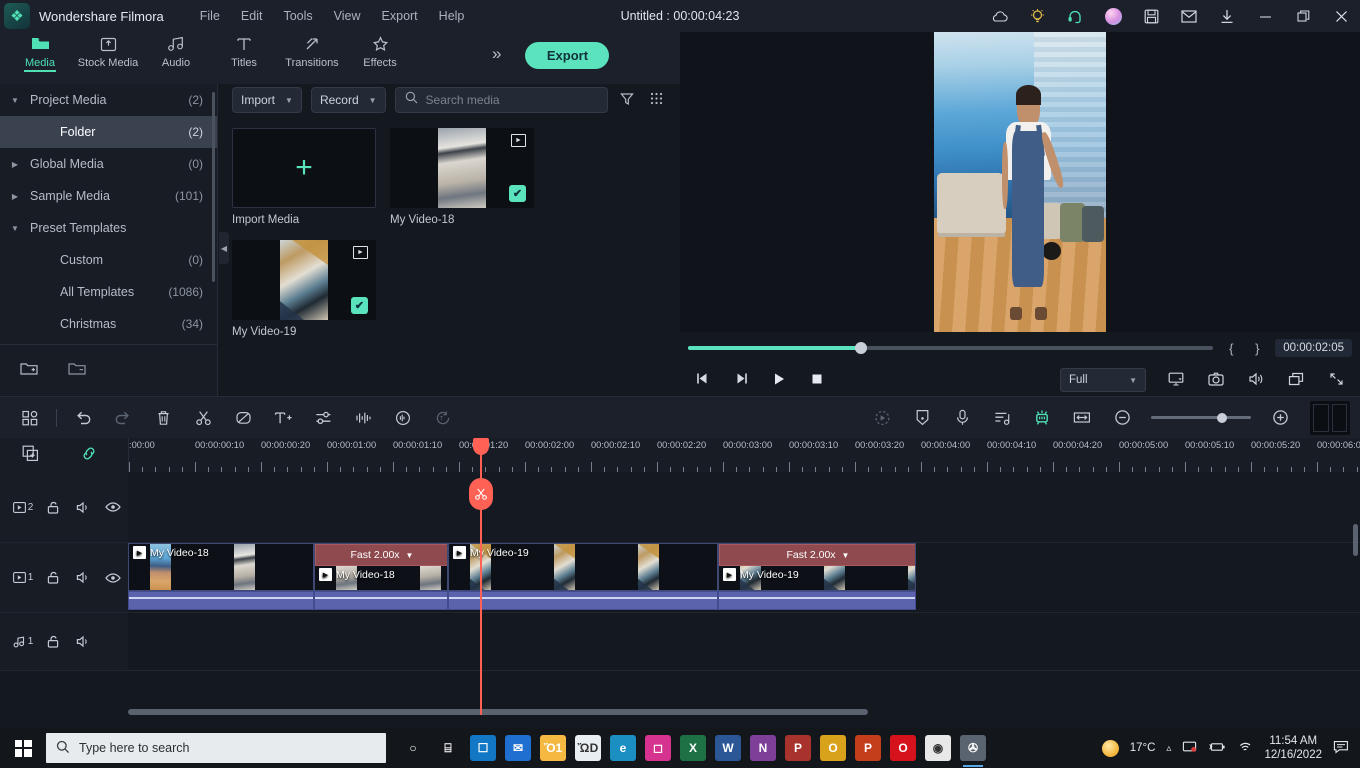  What do you see at coordinates (1216, 380) in the screenshot?
I see `snapshot-icon` at bounding box center [1216, 380].